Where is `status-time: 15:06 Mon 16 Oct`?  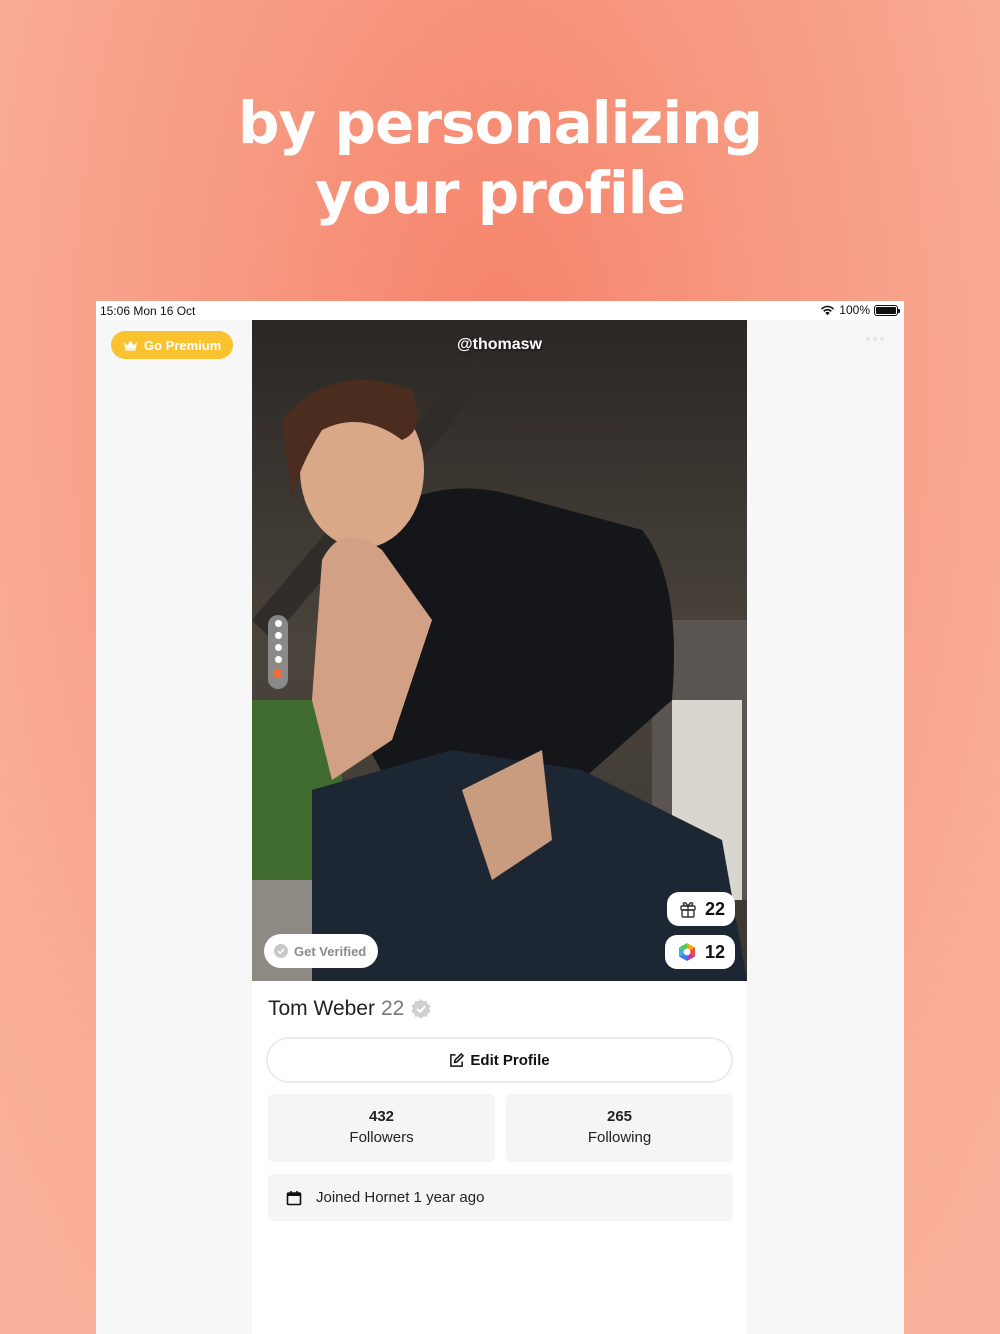
status-time: 15:06 Mon 16 Oct is located at coordinates (148, 311).